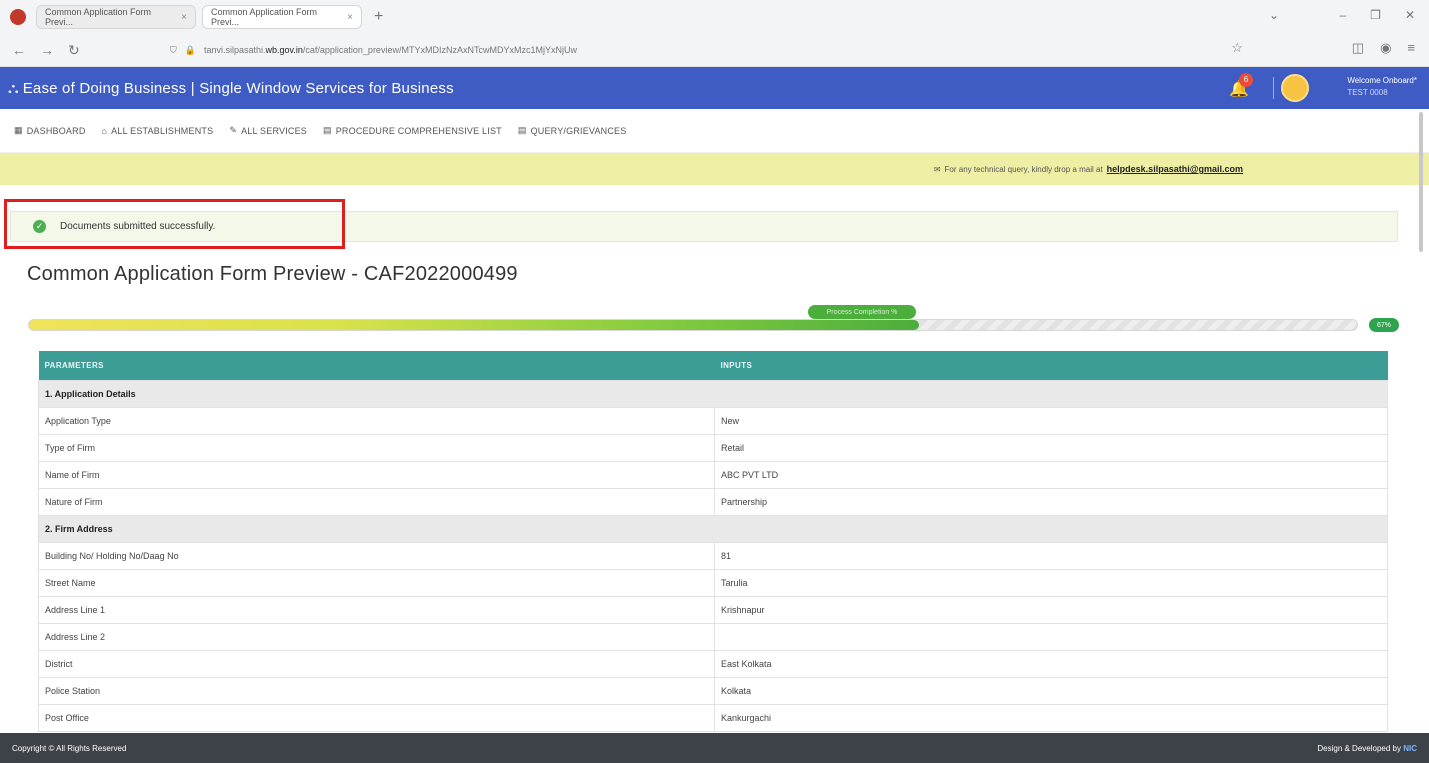 The height and width of the screenshot is (763, 1429). I want to click on table-row: Police Station Kolkata, so click(713, 690).